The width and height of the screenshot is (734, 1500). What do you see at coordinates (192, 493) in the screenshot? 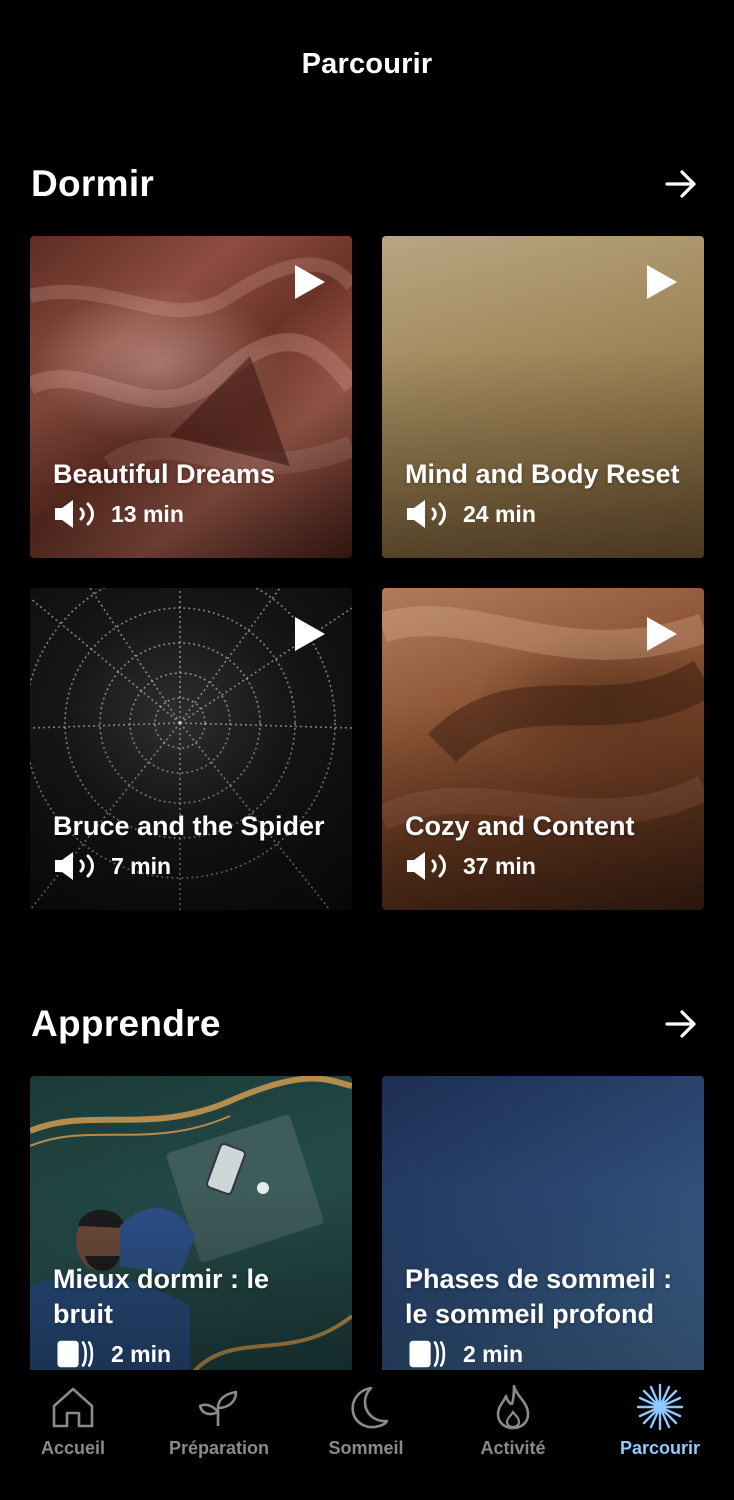
I see `card-info: Beautiful Dreams 13 min` at bounding box center [192, 493].